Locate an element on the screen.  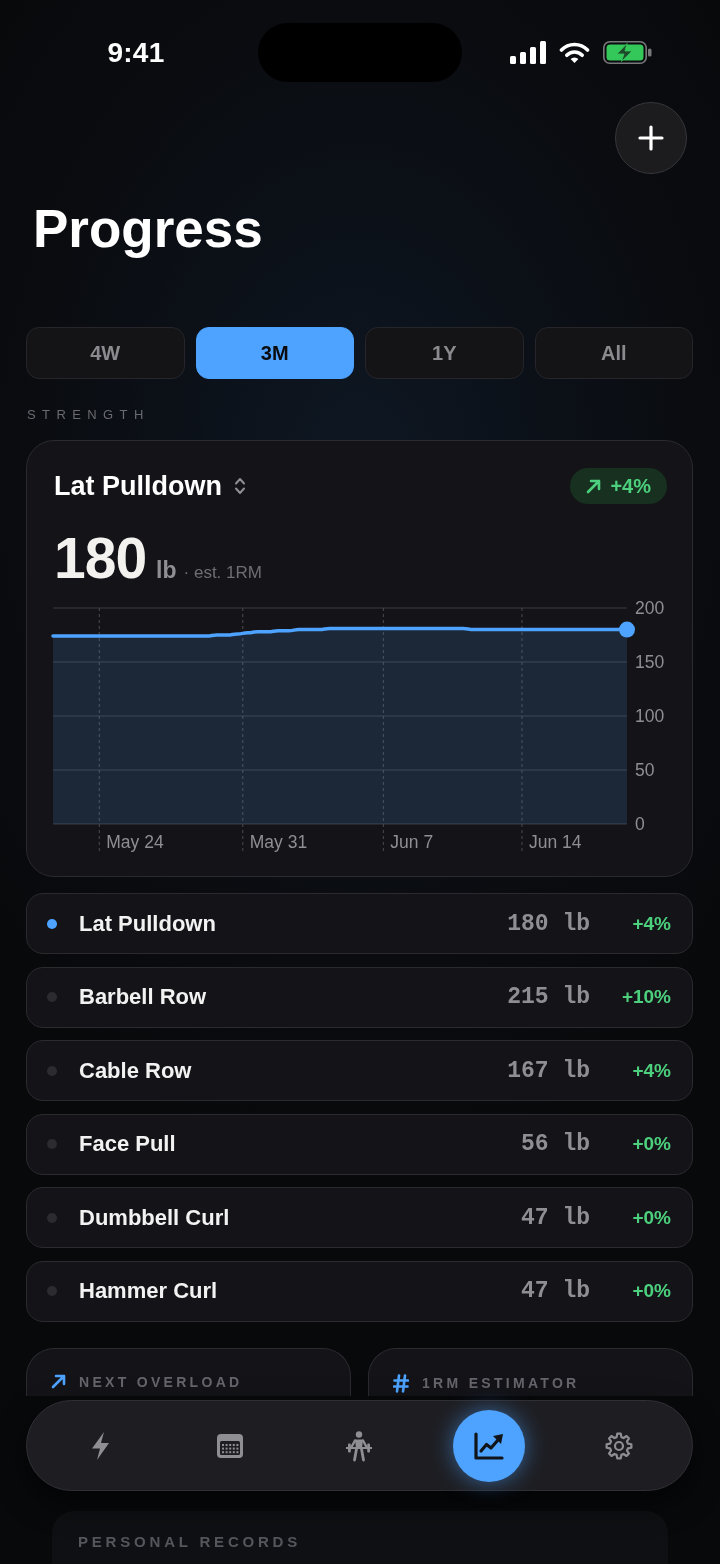
chevron-up-down-icon is located at coordinates (240, 486).